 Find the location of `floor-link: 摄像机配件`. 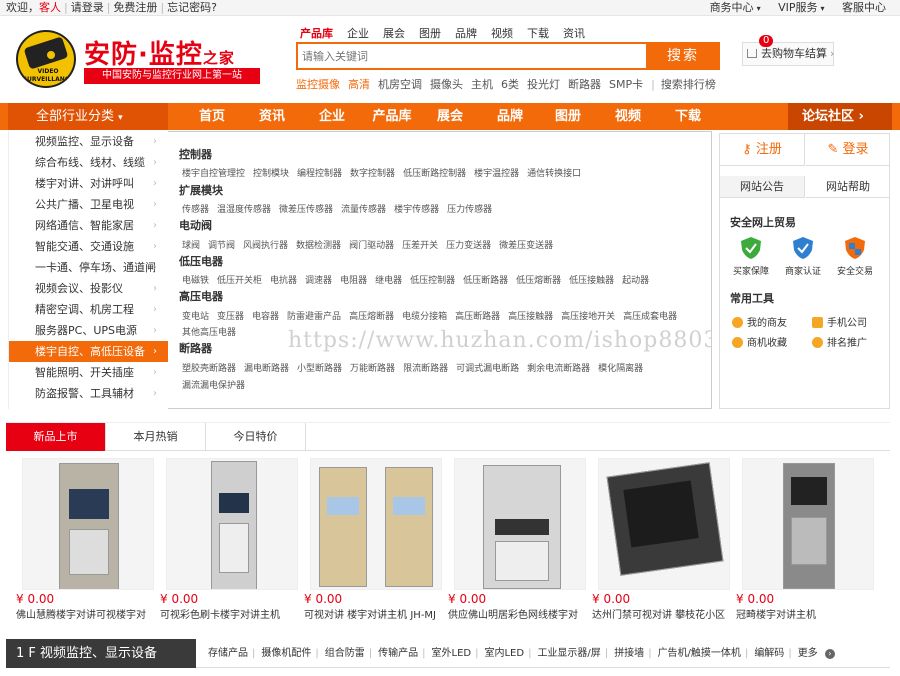

floor-link: 摄像机配件 is located at coordinates (286, 653).